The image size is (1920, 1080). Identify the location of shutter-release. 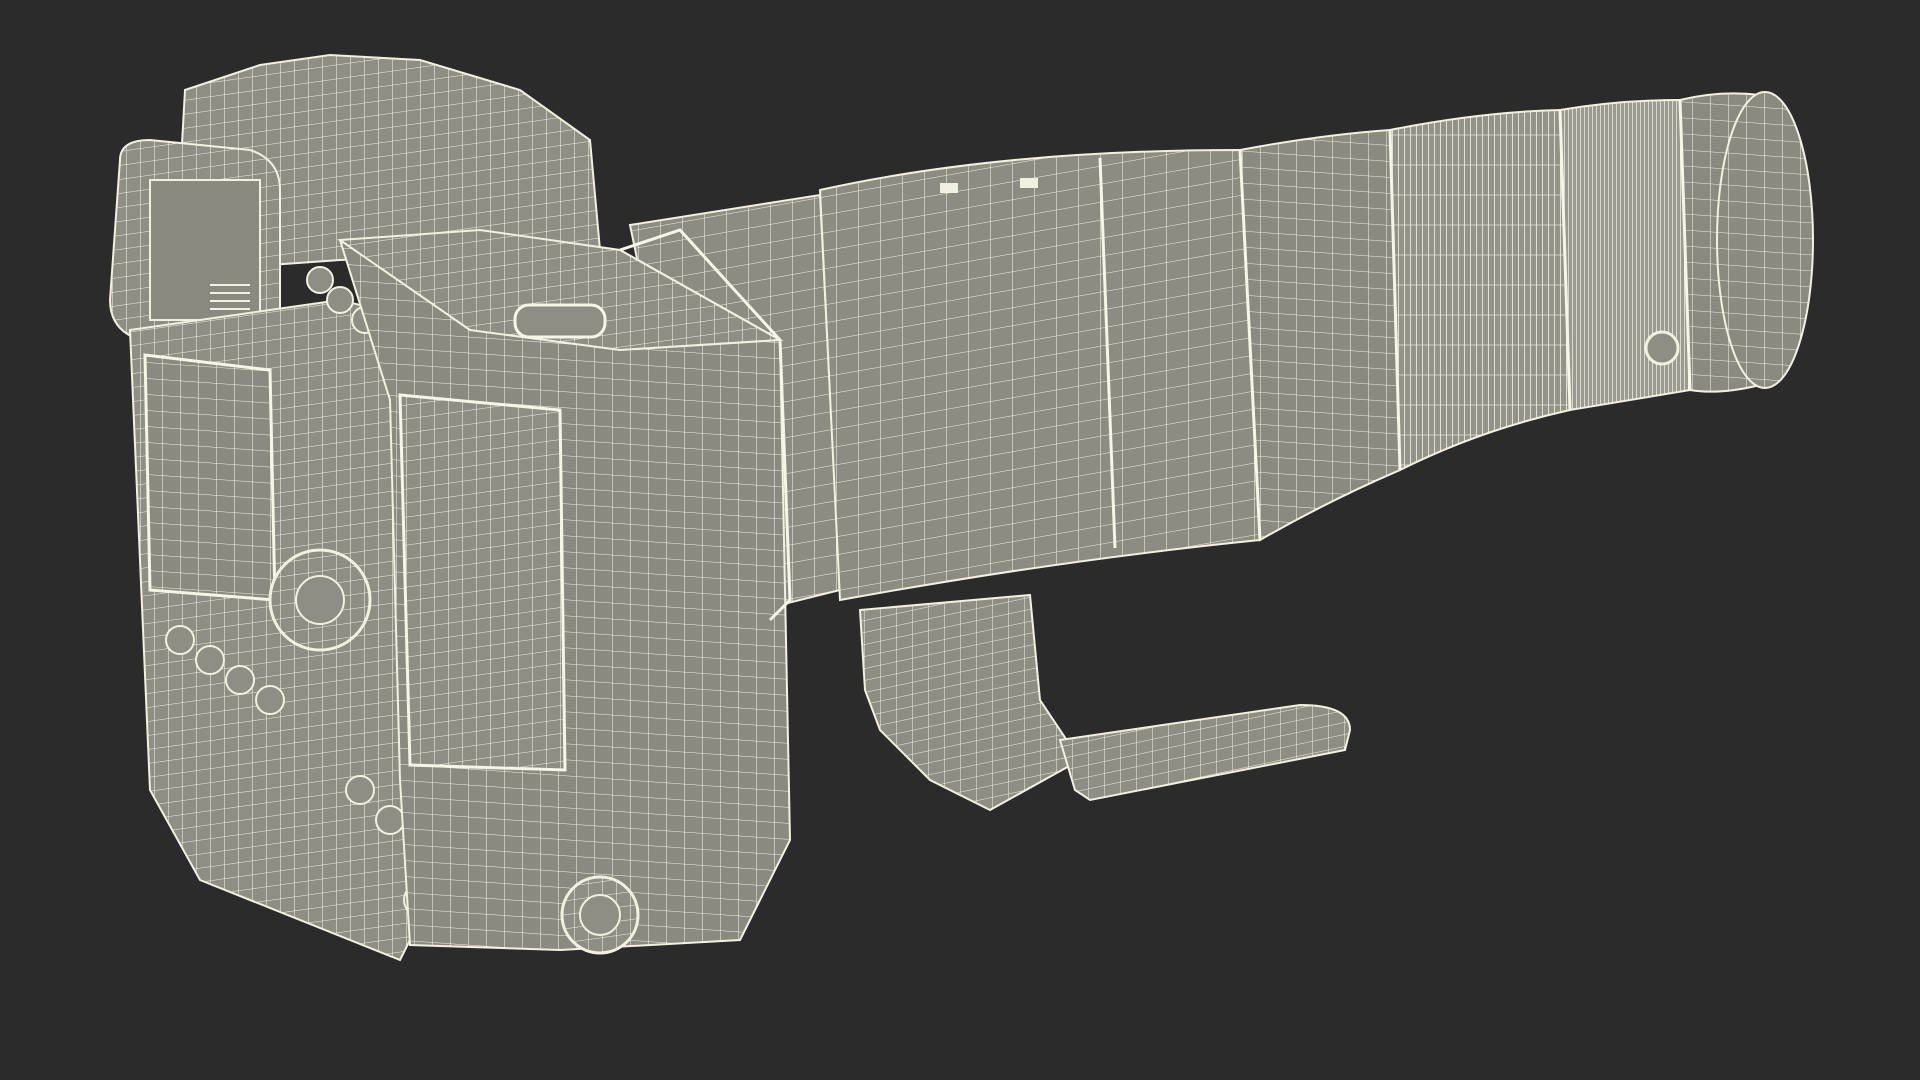
(560, 321).